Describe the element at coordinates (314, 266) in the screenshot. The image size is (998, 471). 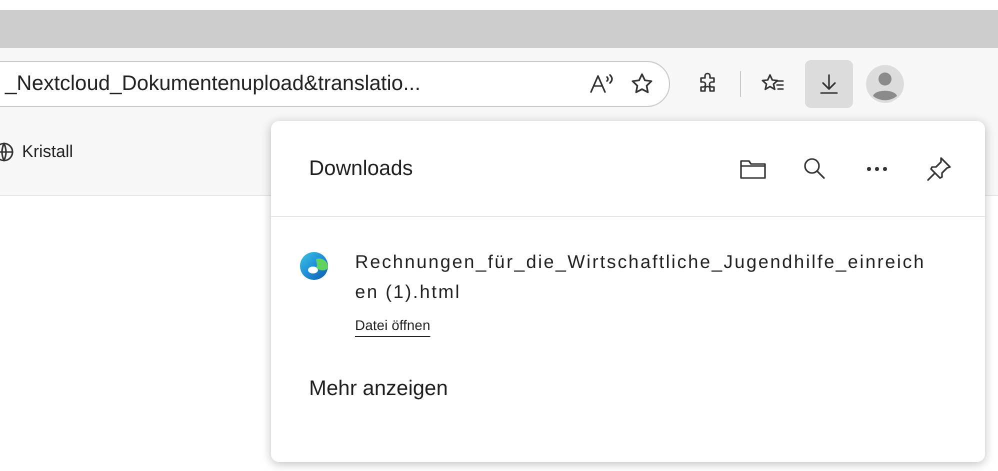
I see `browser-file-icon` at that location.